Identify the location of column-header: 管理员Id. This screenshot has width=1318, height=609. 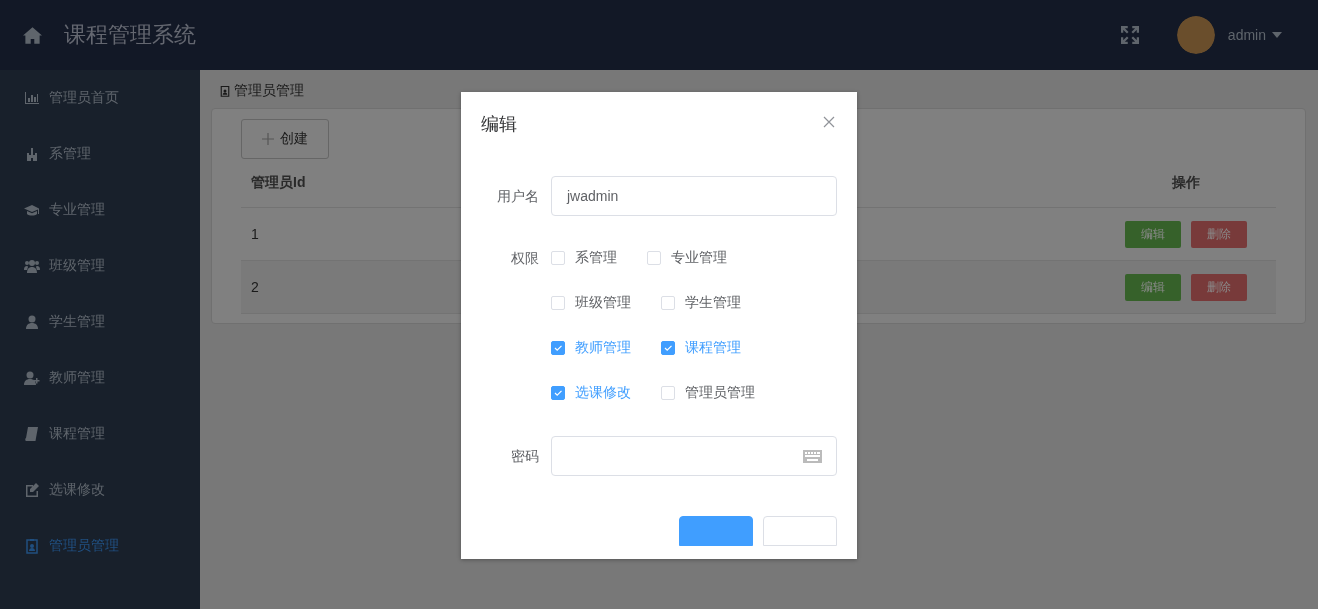
(278, 183).